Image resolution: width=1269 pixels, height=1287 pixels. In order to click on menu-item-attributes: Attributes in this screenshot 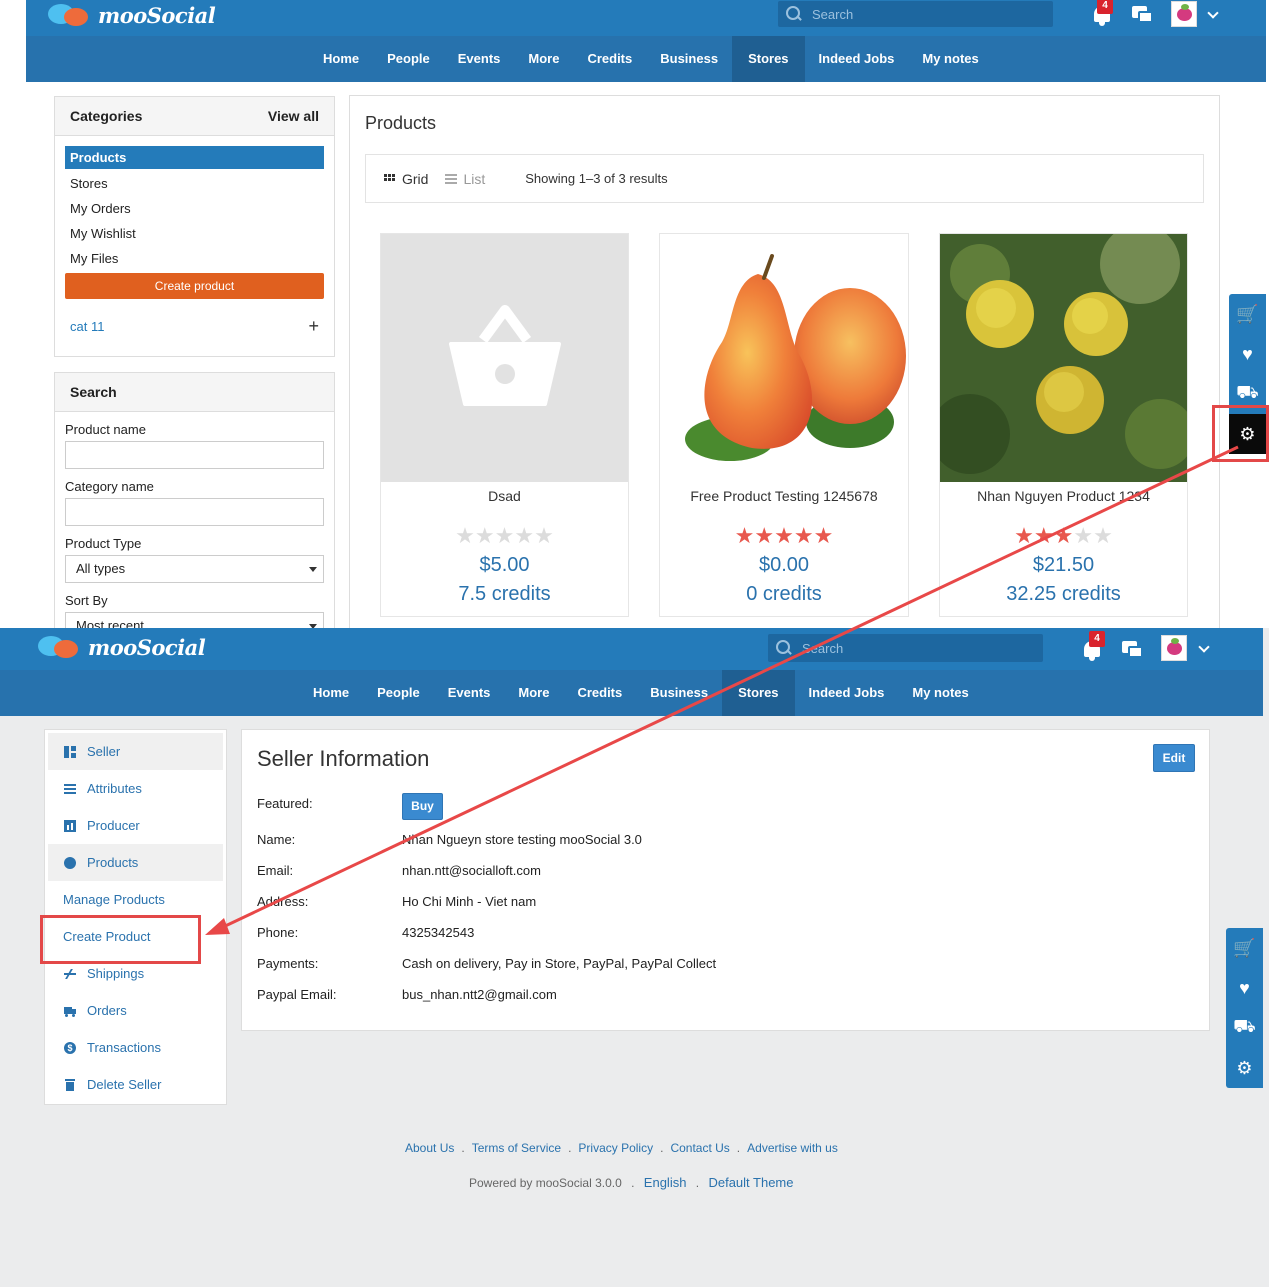, I will do `click(135, 788)`.